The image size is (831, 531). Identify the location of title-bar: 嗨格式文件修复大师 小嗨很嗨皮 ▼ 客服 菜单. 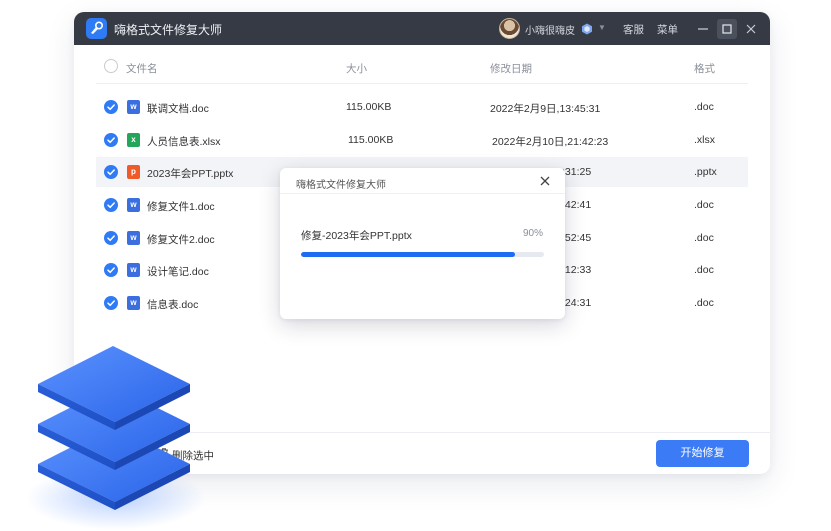
(422, 28).